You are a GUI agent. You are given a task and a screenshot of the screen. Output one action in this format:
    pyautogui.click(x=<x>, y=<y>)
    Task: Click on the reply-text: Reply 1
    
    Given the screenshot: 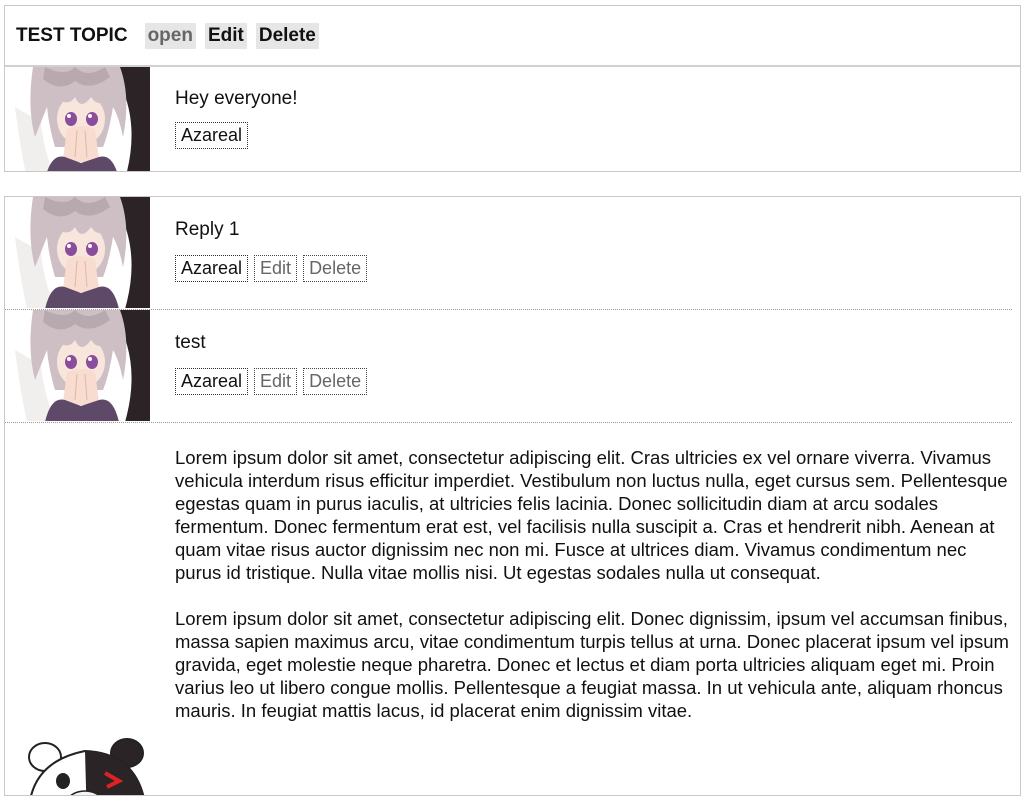 What is the action you would take?
    pyautogui.click(x=207, y=229)
    